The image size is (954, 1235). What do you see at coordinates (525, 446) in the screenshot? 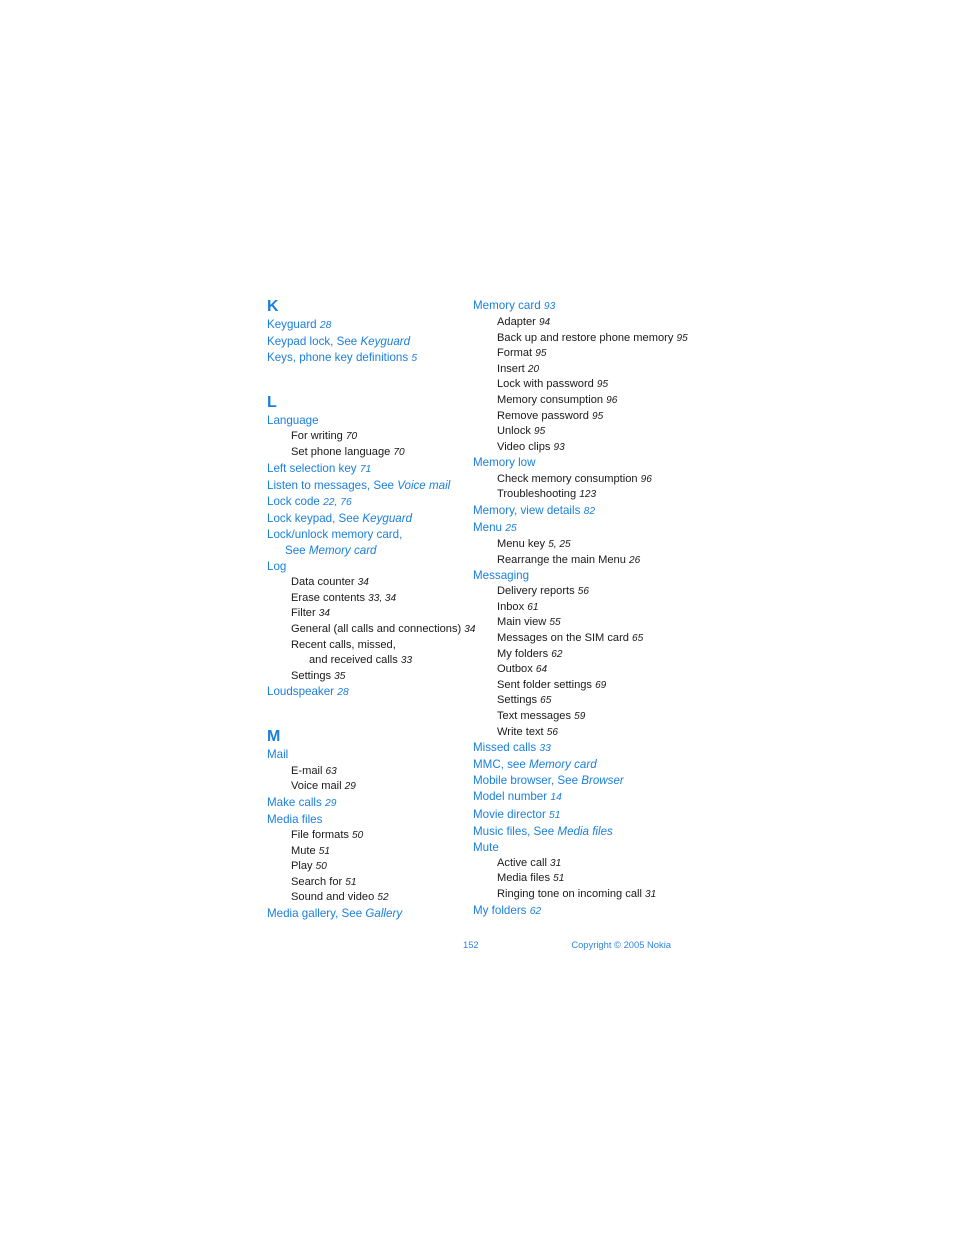
I see `index-entry-label: Video clips` at bounding box center [525, 446].